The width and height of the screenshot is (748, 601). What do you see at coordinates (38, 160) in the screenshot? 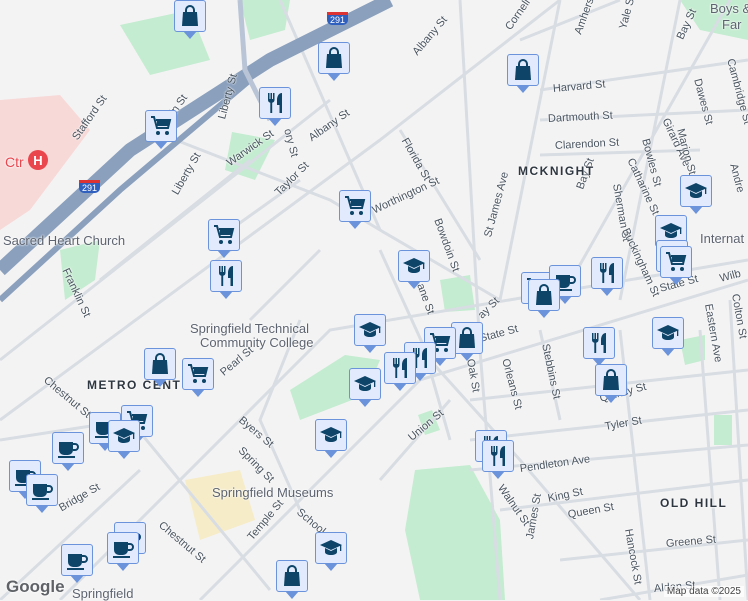
I see `hospital-icon: H` at bounding box center [38, 160].